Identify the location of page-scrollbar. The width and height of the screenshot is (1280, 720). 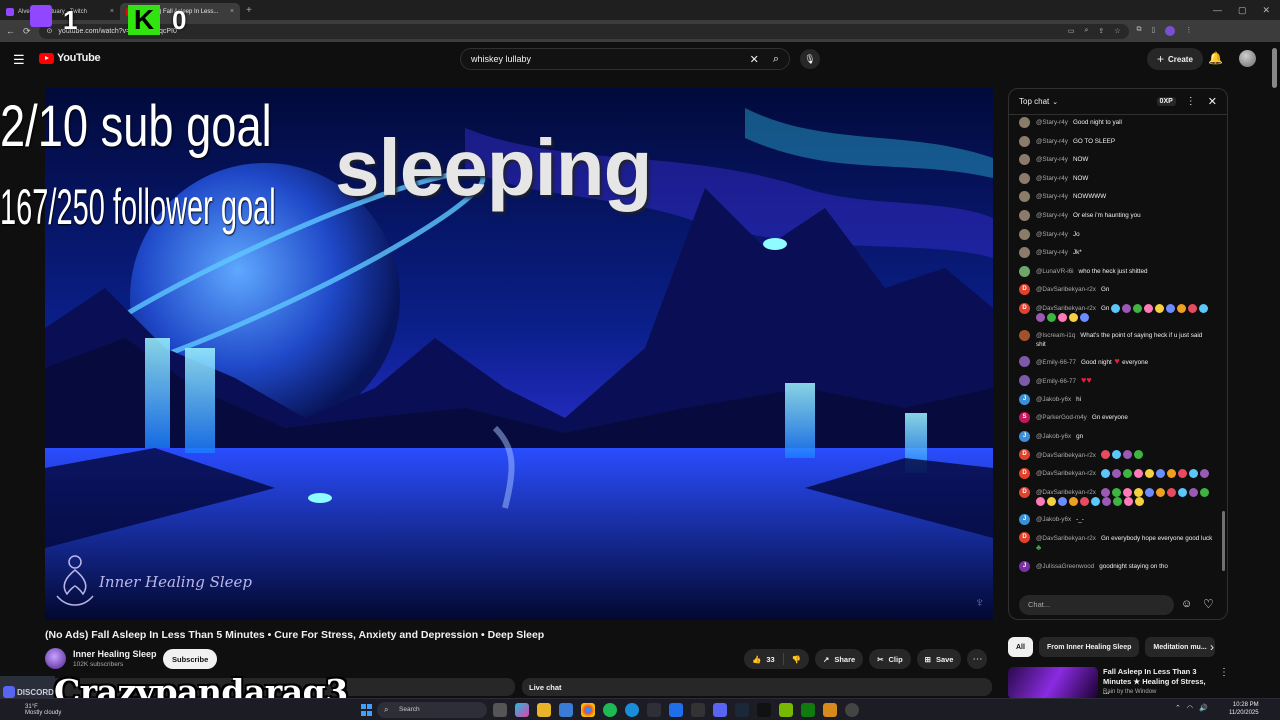
(1274, 369).